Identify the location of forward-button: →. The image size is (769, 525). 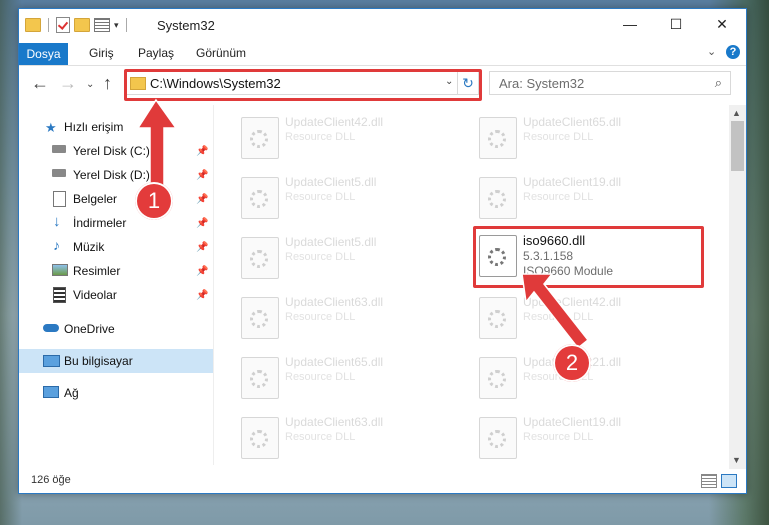
(68, 83).